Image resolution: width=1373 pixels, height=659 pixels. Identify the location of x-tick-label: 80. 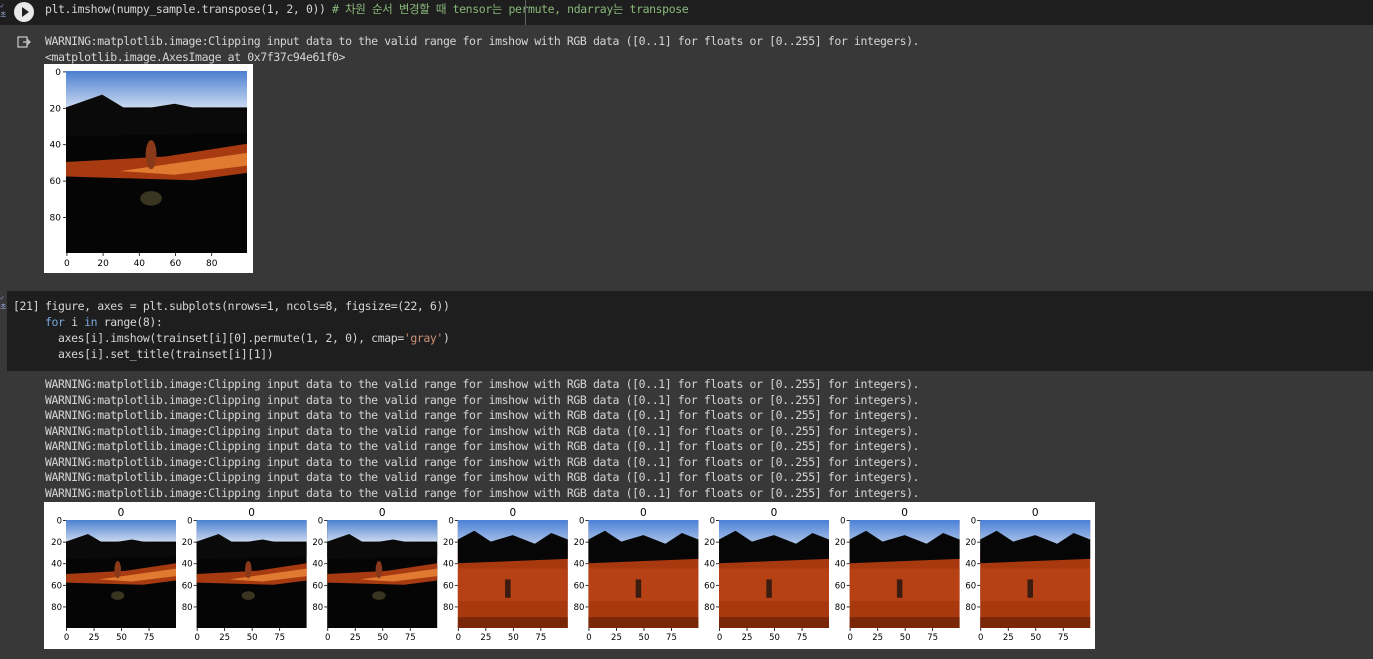
(212, 264).